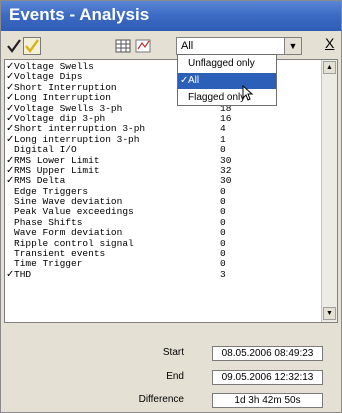  I want to click on event-row: ✓ RMS Lower Limit 30, so click(164, 160).